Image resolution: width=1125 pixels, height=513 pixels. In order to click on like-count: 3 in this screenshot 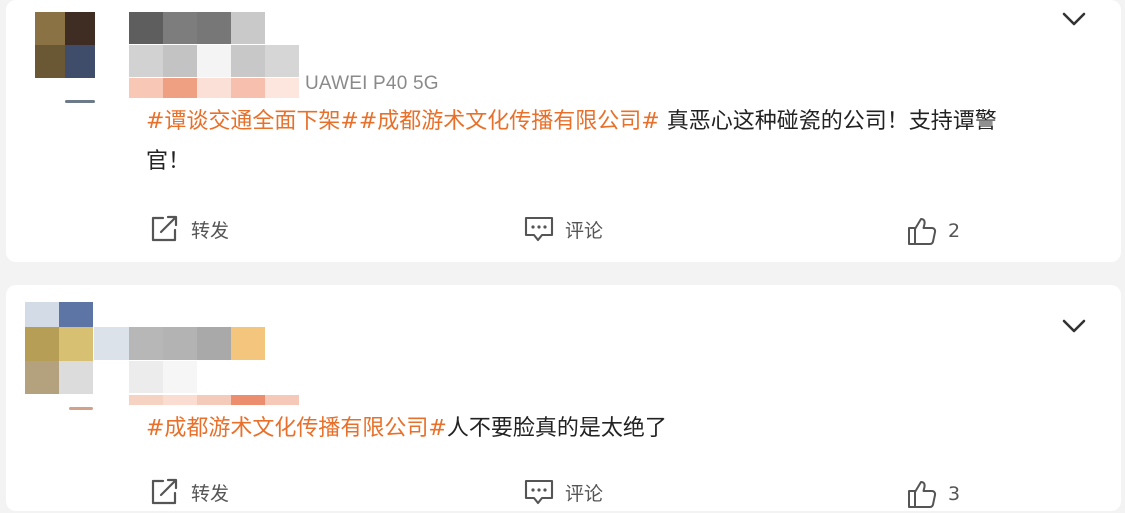, I will do `click(954, 494)`.